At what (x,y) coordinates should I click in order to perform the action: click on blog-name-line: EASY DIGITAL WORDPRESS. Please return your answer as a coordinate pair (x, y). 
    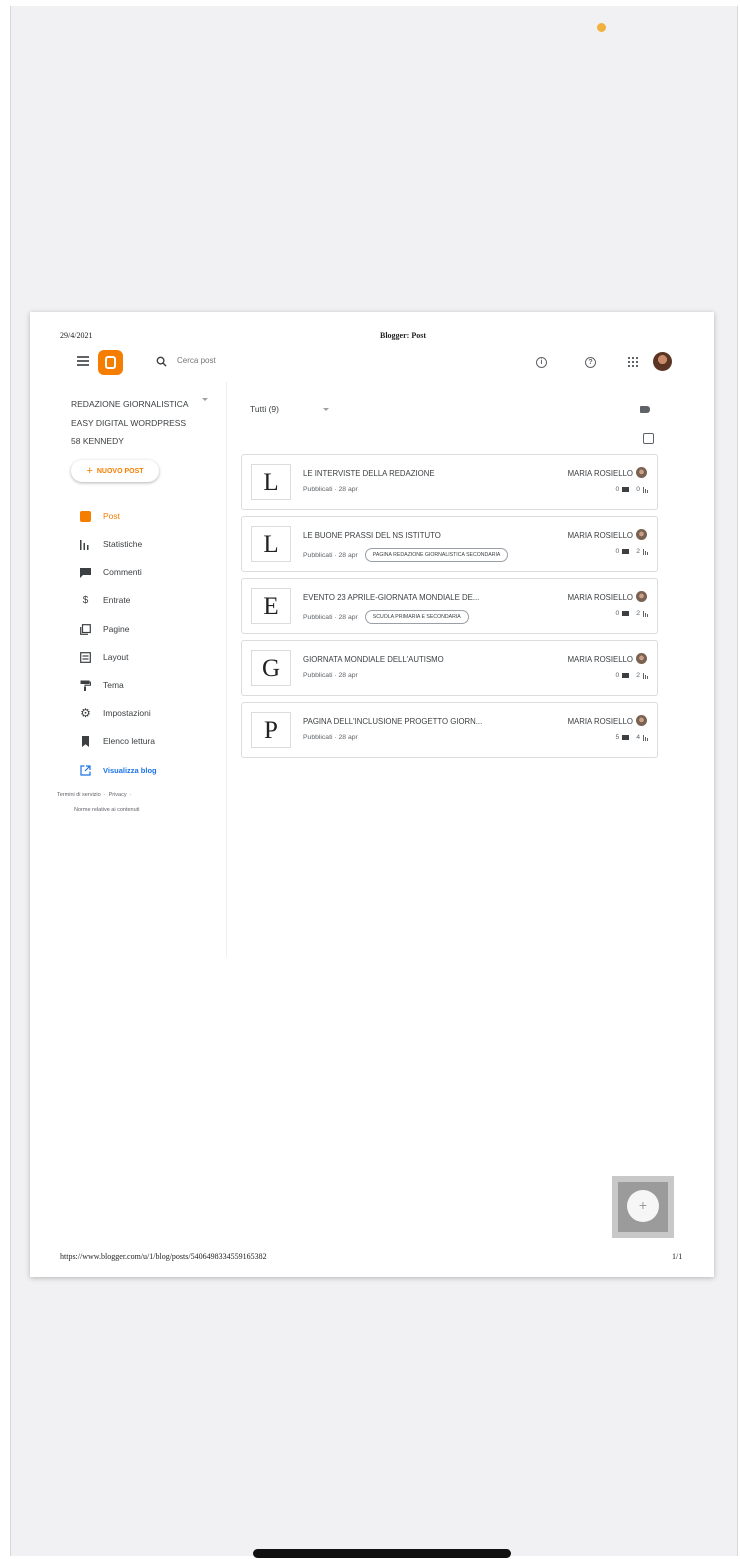
    Looking at the image, I should click on (129, 422).